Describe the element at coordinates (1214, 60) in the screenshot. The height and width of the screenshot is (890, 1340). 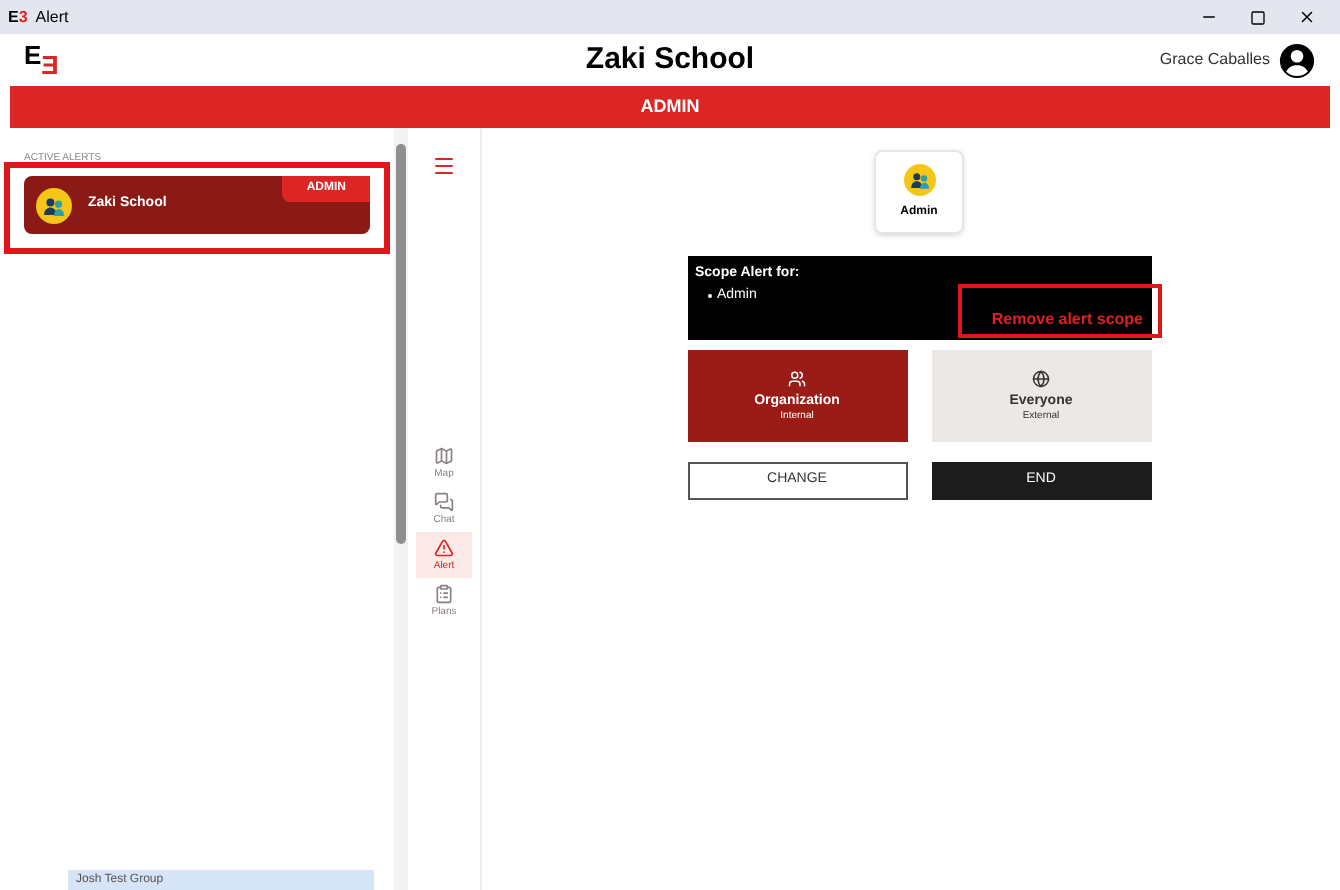
I see `user-name: Grace Caballes` at that location.